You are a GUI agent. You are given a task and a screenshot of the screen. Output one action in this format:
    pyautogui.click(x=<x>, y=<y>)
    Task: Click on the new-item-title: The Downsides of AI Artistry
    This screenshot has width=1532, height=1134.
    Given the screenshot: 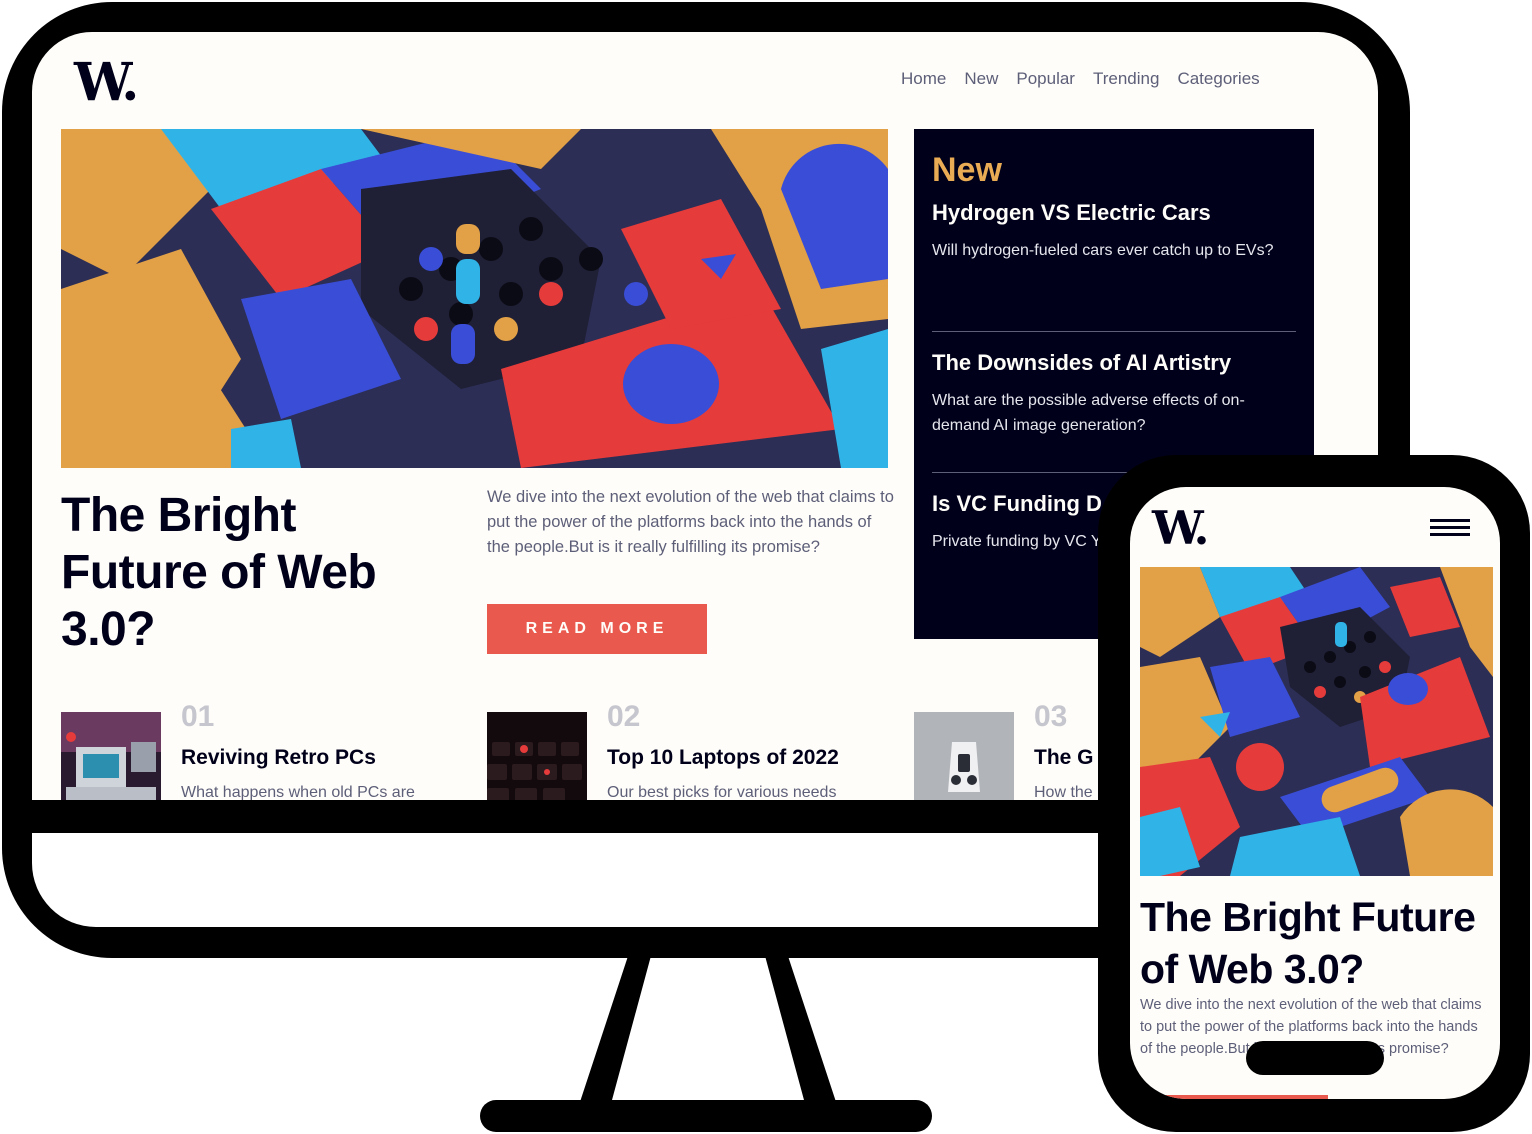 What is the action you would take?
    pyautogui.click(x=1114, y=363)
    